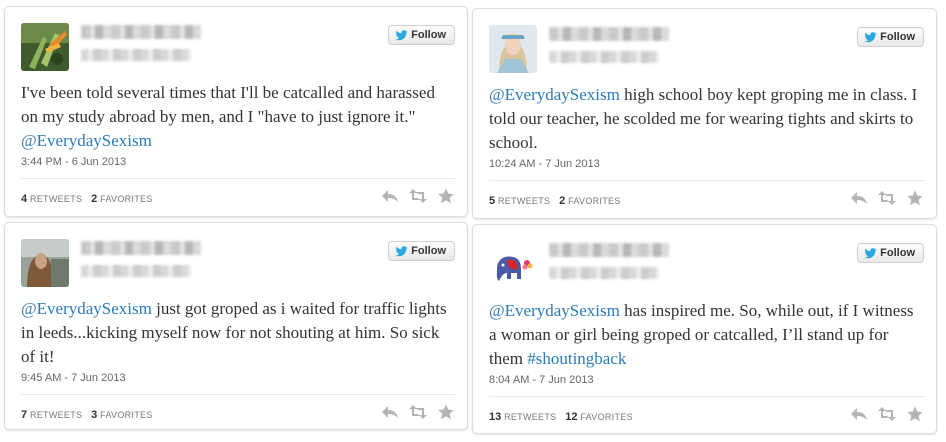 The width and height of the screenshot is (946, 442). Describe the element at coordinates (561, 417) in the screenshot. I see `tweet-stats: 13 RETWEETS 12 FAVORITES` at that location.